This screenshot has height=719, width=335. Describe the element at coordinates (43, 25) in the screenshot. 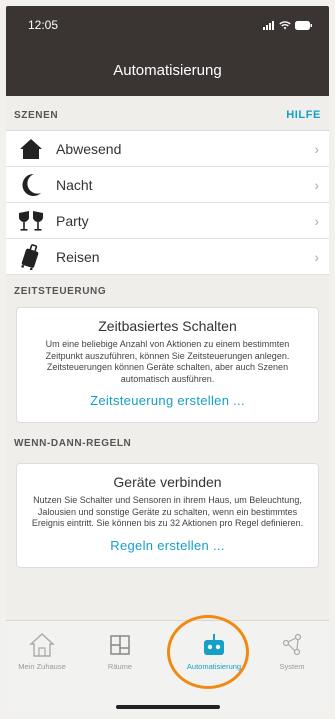

I see `status-time: 12:05` at that location.